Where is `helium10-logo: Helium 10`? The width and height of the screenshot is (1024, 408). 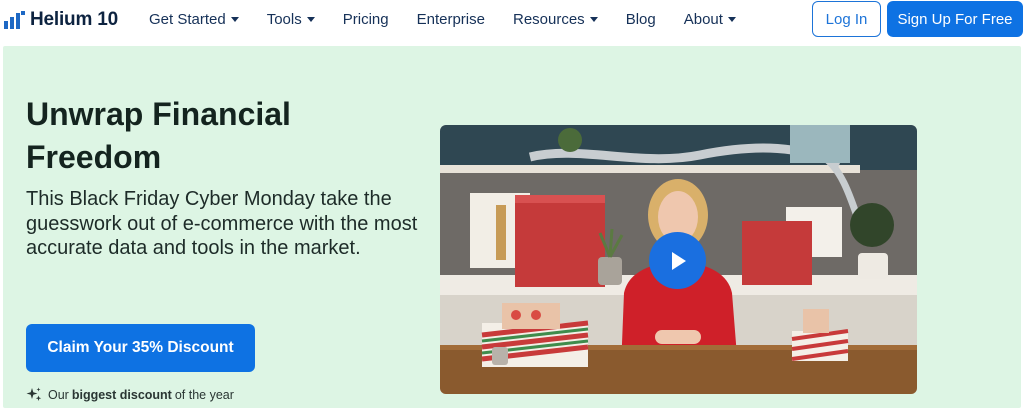
helium10-logo: Helium 10 is located at coordinates (61, 20).